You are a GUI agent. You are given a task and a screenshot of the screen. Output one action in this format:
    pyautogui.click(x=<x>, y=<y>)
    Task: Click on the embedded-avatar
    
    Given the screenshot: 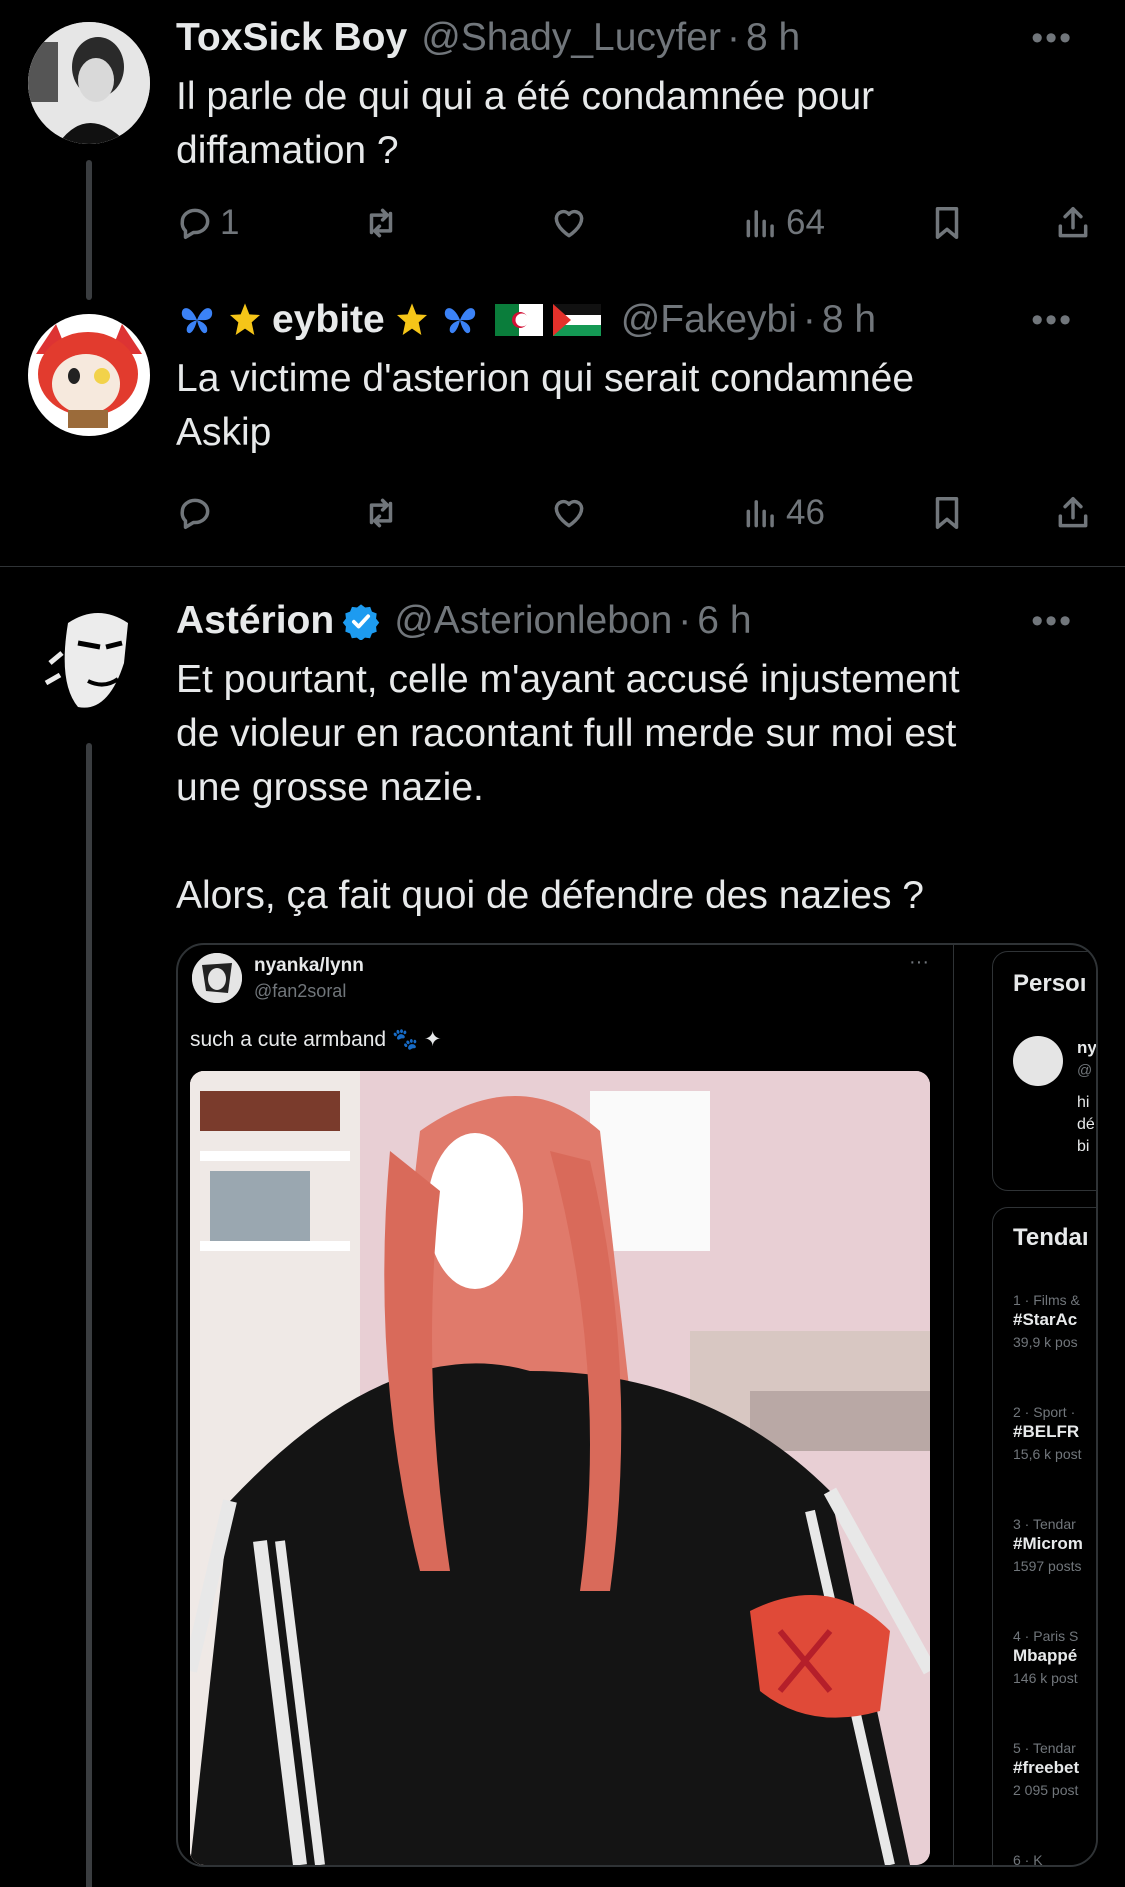 What is the action you would take?
    pyautogui.click(x=217, y=978)
    